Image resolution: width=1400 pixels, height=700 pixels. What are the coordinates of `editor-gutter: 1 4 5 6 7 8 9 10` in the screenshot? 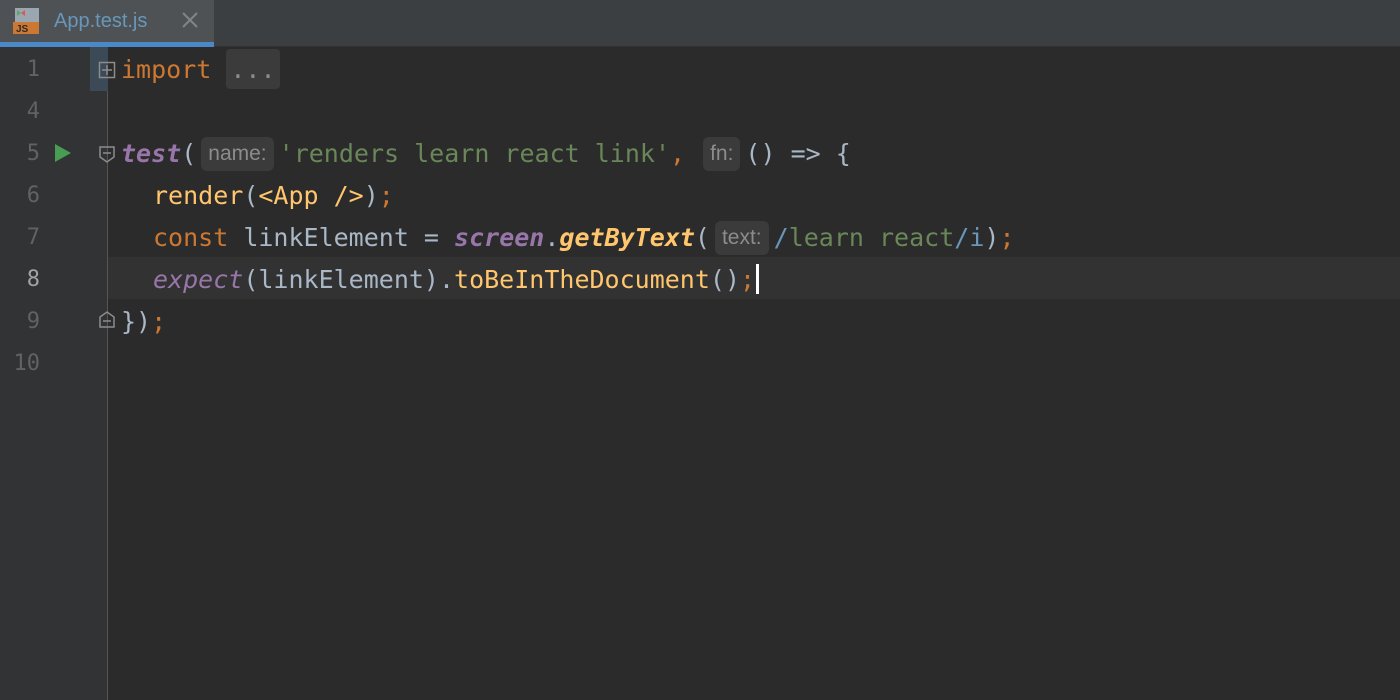 It's located at (54, 373).